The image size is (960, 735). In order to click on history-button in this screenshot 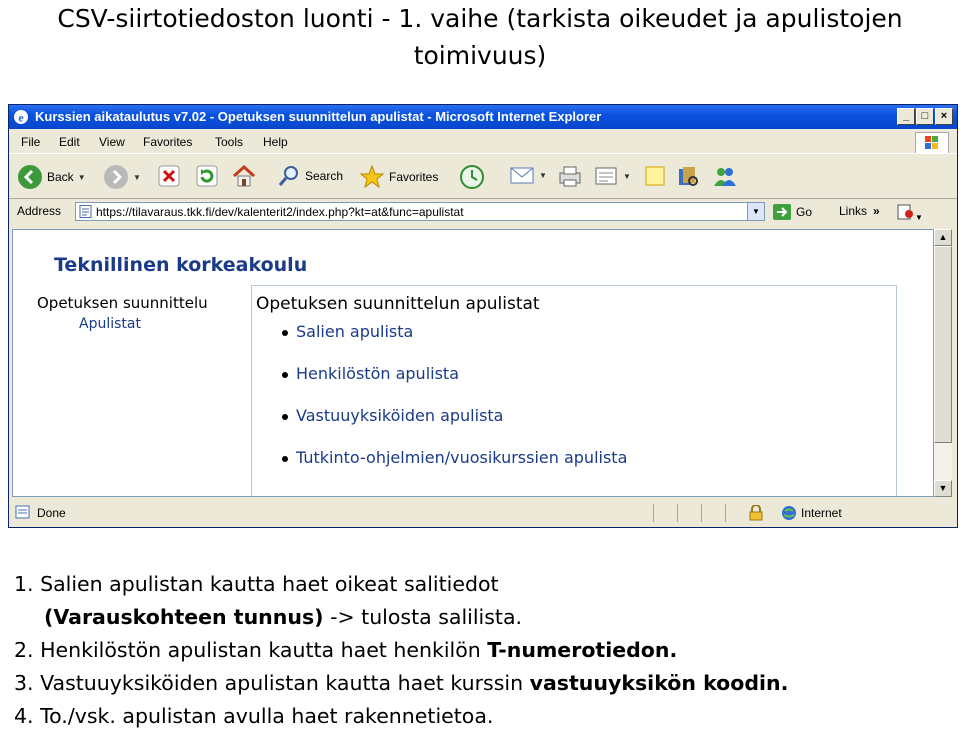, I will do `click(472, 177)`.